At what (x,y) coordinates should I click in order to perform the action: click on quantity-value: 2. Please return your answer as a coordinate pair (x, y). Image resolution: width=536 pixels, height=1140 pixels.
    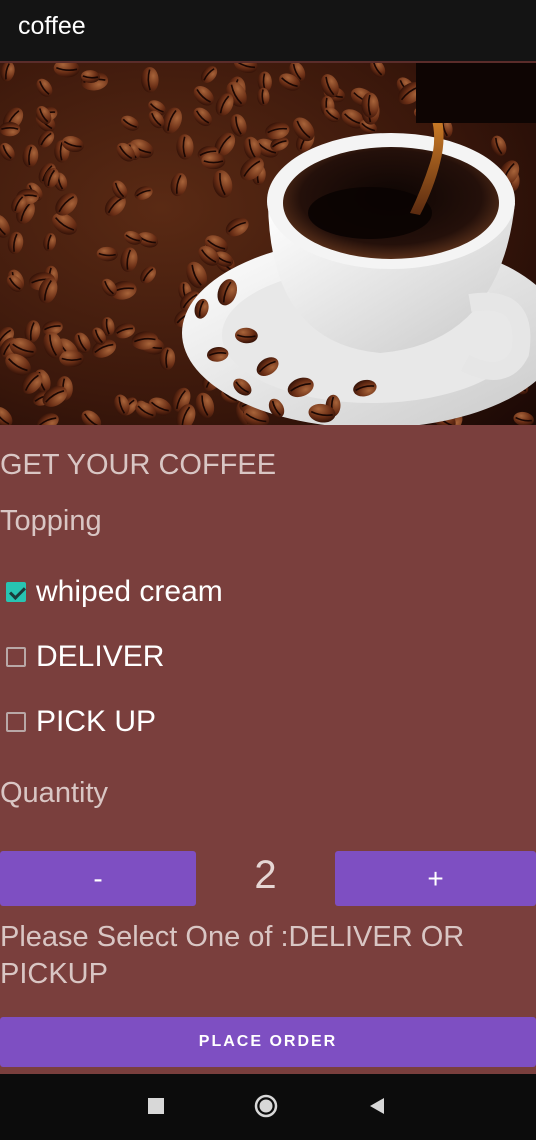
    Looking at the image, I should click on (265, 875).